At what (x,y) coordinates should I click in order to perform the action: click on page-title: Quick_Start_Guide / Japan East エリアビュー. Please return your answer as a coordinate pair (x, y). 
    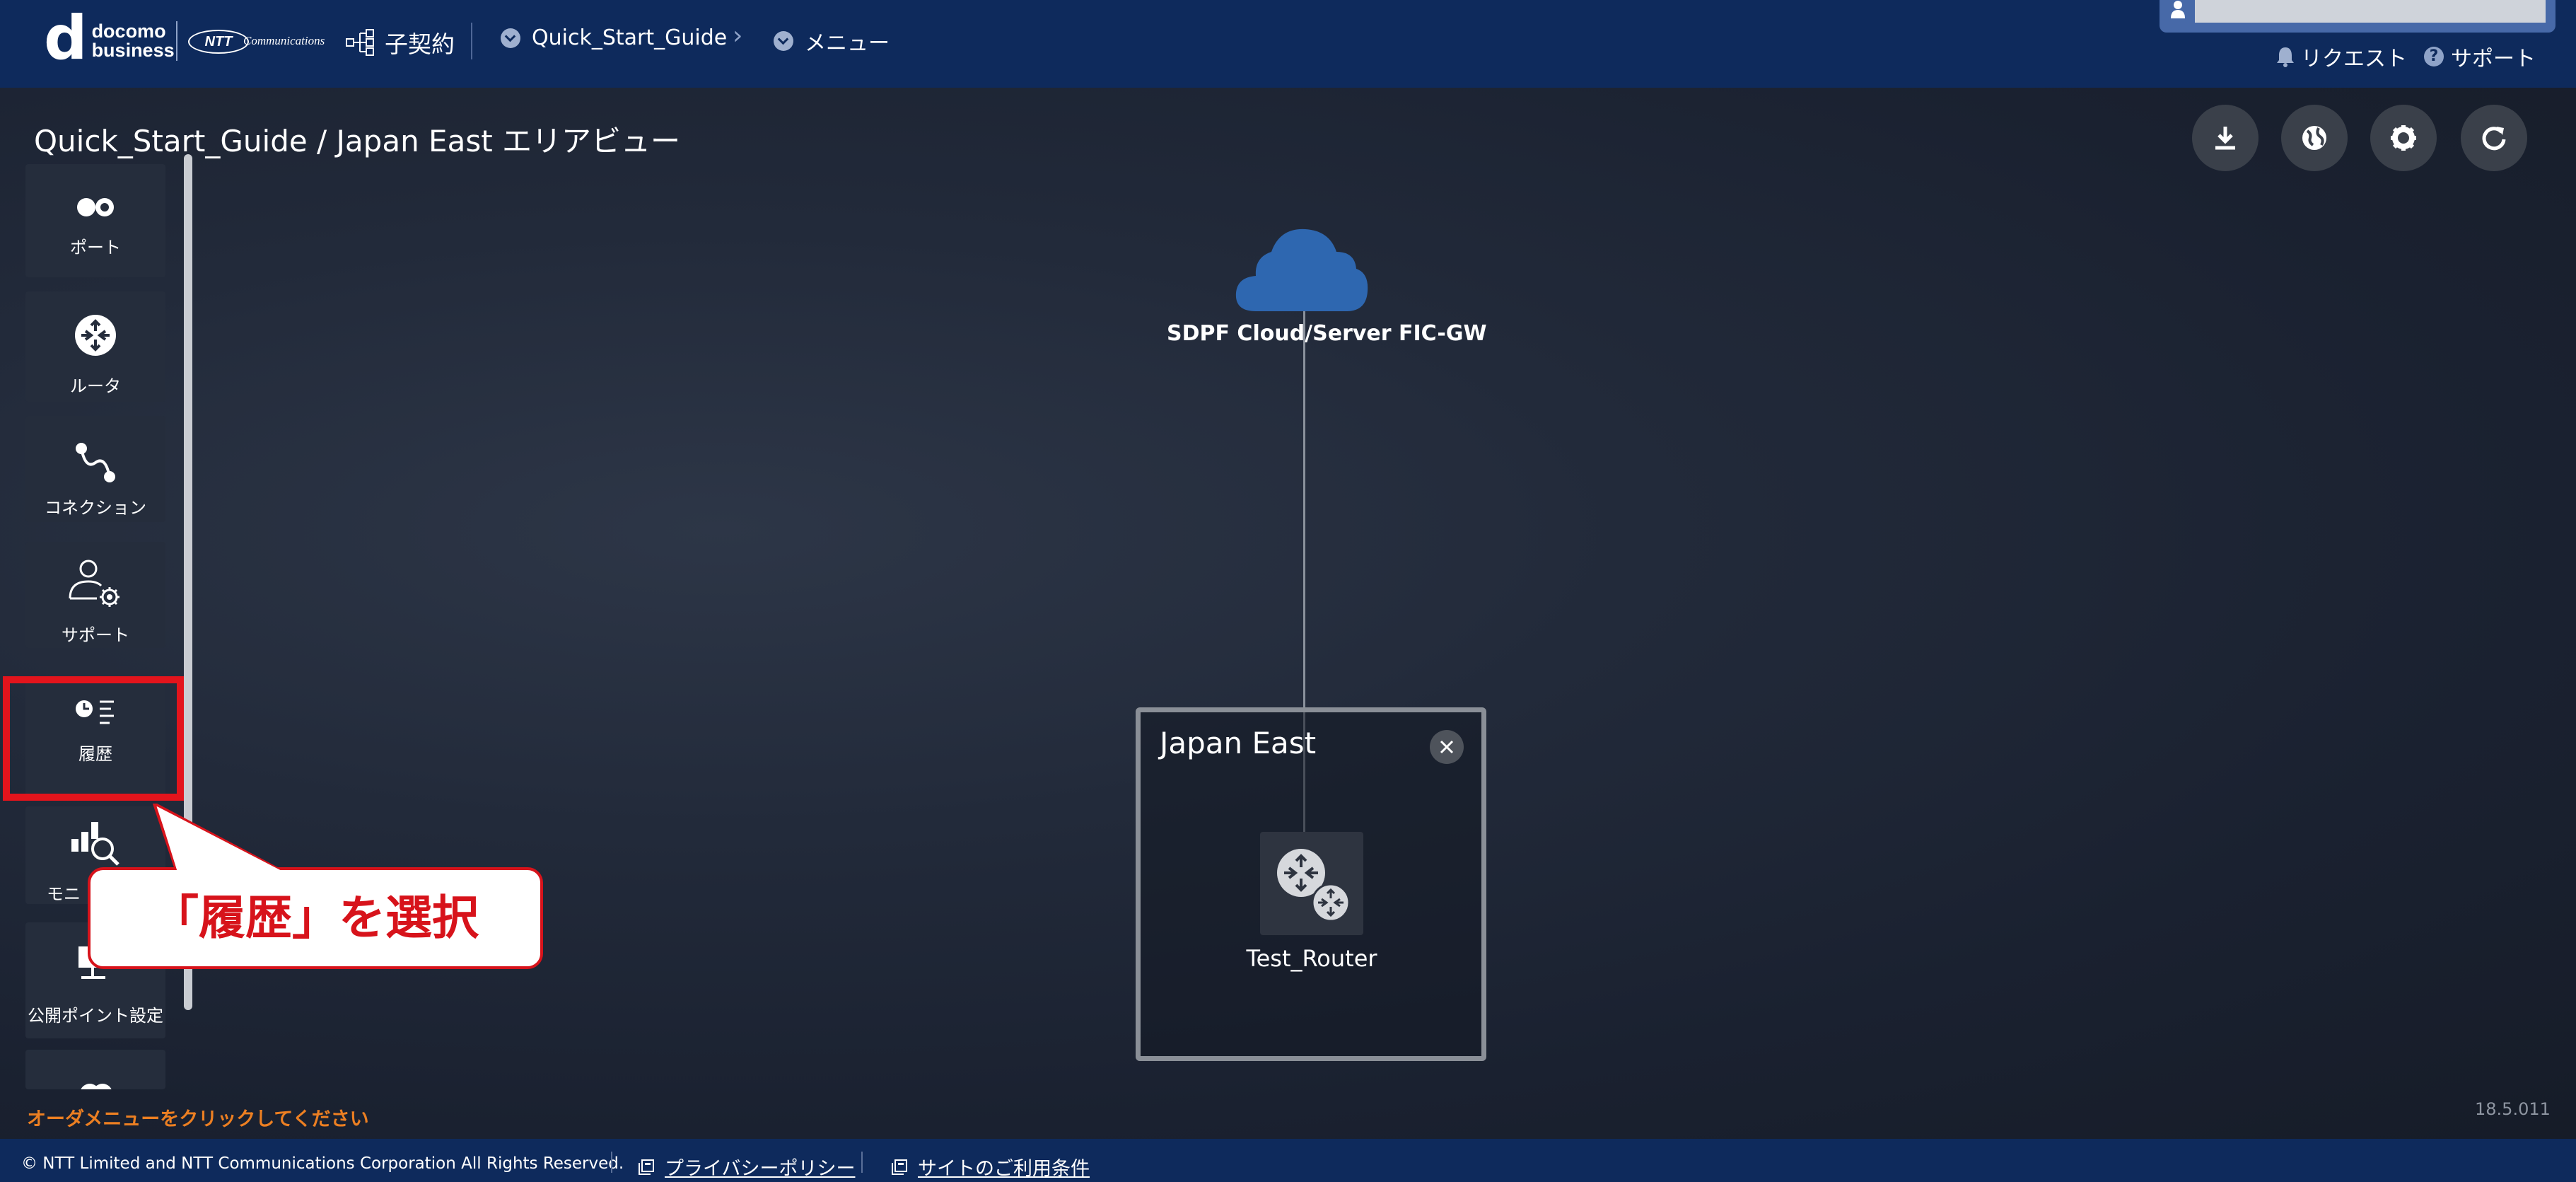
    Looking at the image, I should click on (357, 141).